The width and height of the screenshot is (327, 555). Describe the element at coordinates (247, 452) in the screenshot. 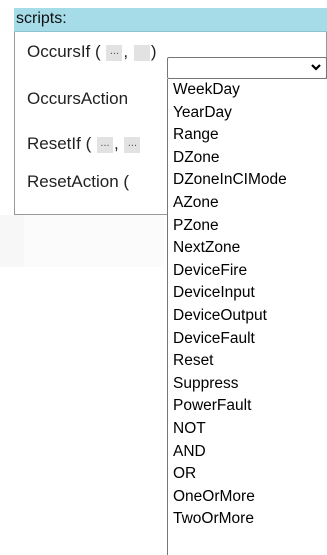

I see `dropdown-option: AND` at that location.